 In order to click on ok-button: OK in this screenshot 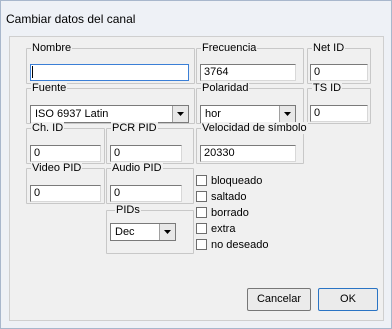, I will do `click(348, 299)`.